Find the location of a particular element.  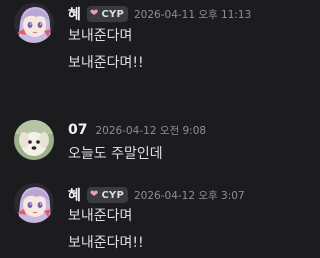

timestamp: 2026-04-12 오후 3:07 is located at coordinates (189, 195).